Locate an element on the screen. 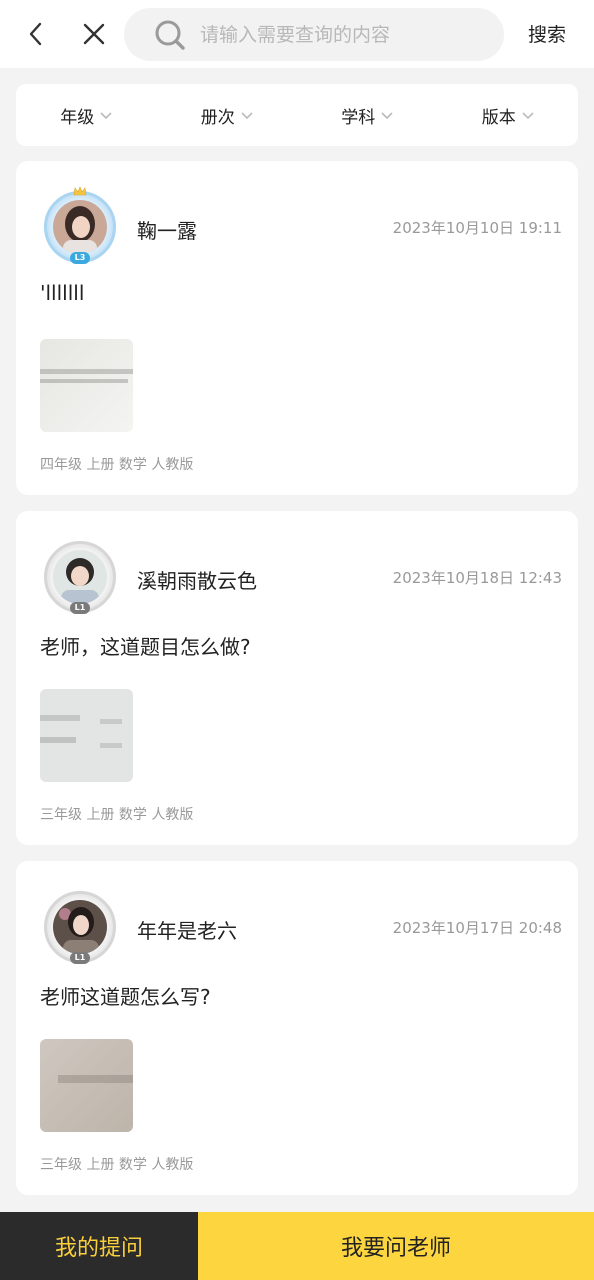 The height and width of the screenshot is (1280, 594). level-badge: L3 is located at coordinates (80, 258).